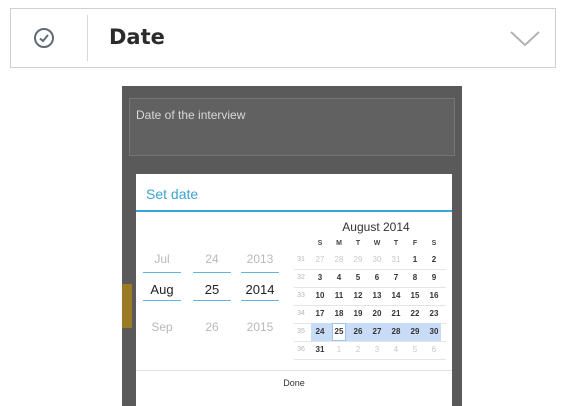 The height and width of the screenshot is (406, 564). I want to click on day-prev: 24, so click(212, 259).